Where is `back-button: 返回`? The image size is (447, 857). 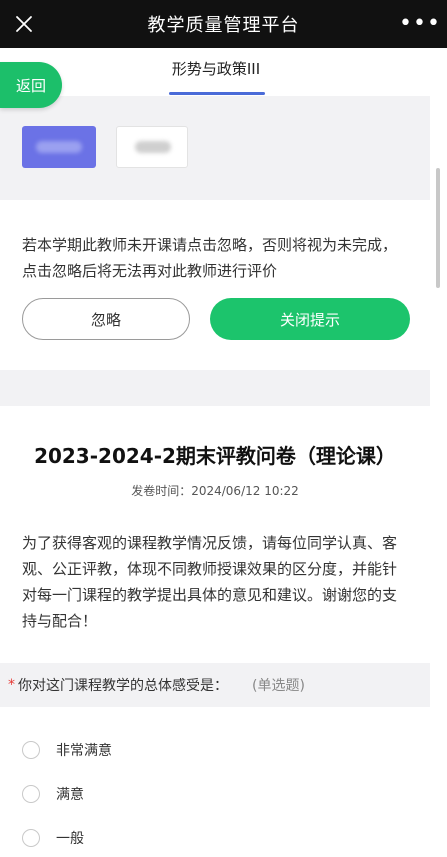 back-button: 返回 is located at coordinates (31, 85).